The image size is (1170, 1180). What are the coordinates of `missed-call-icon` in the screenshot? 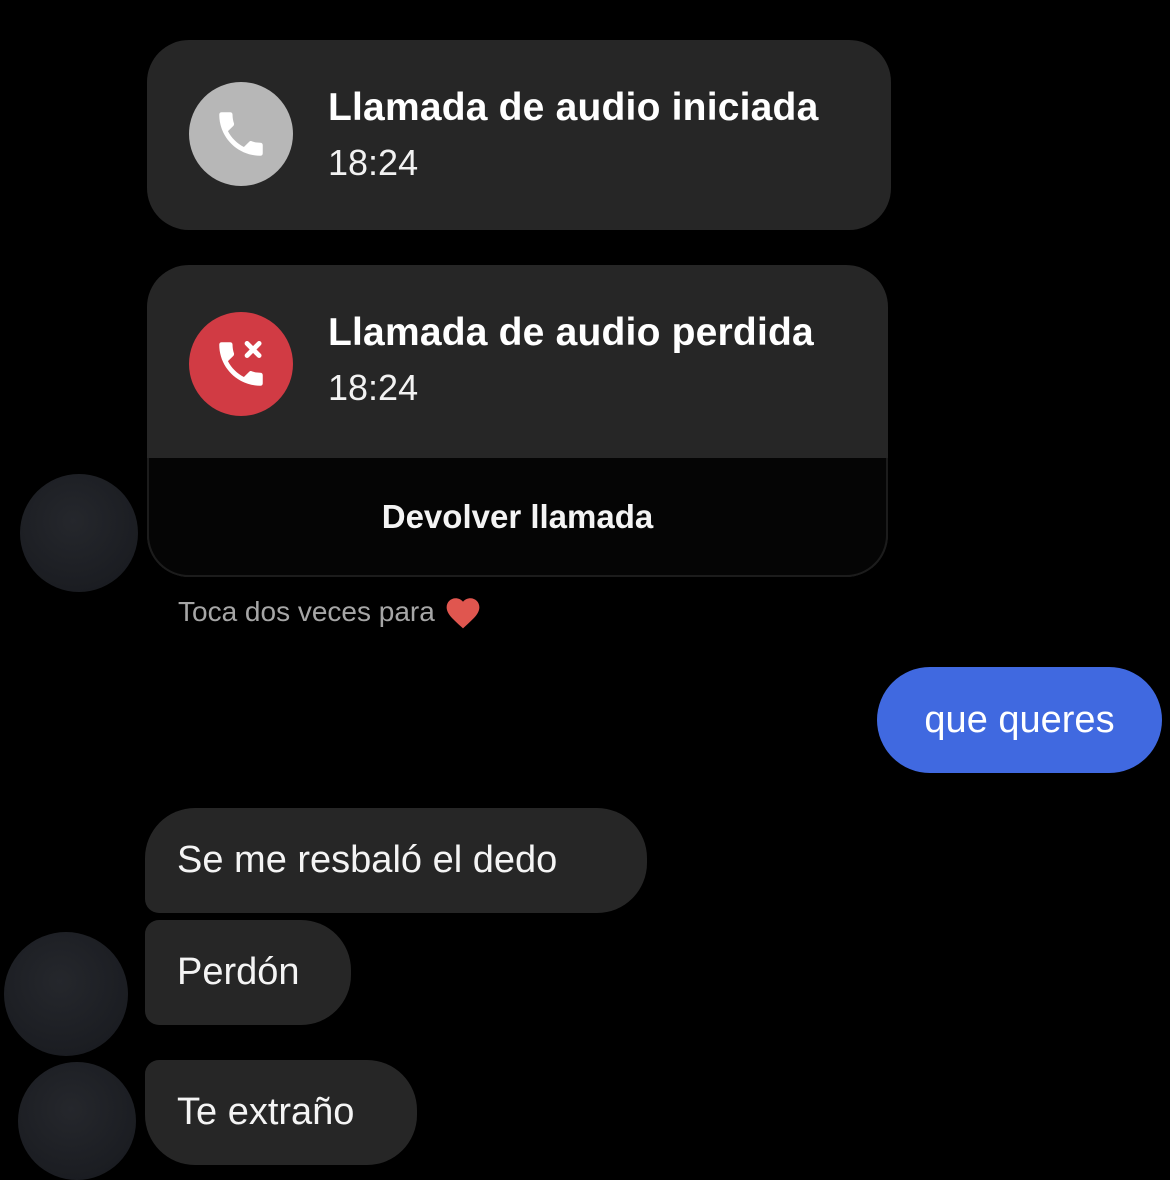 It's located at (241, 364).